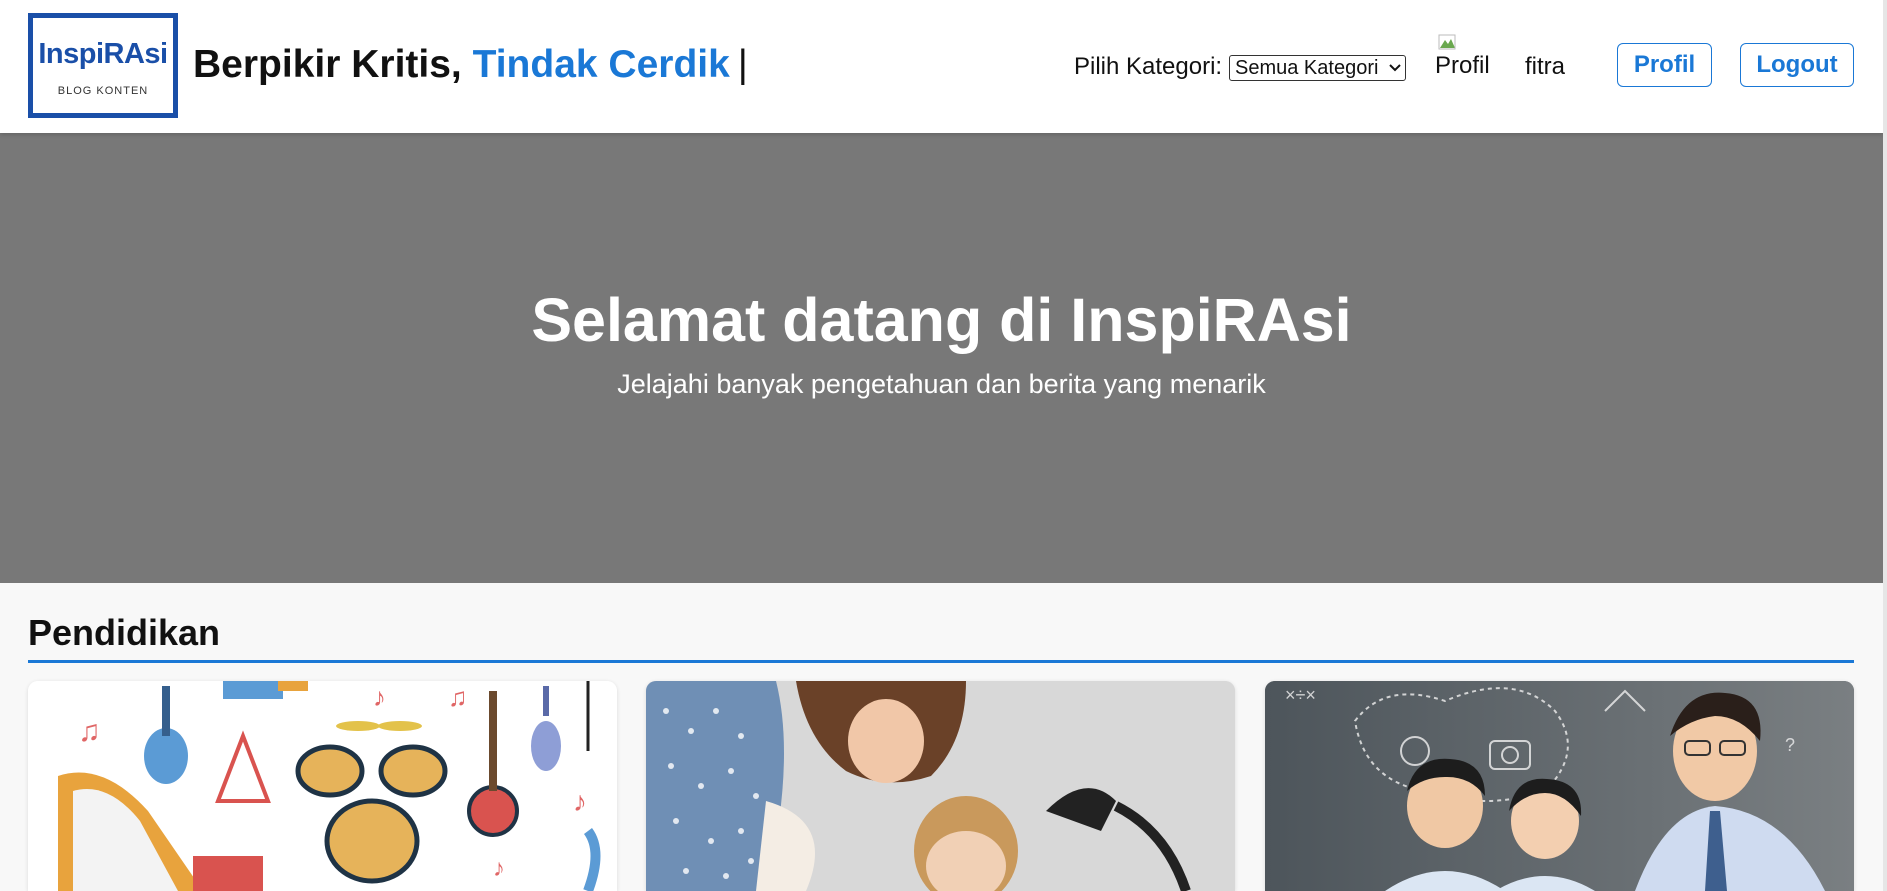 Image resolution: width=1887 pixels, height=891 pixels. Describe the element at coordinates (1462, 65) in the screenshot. I see `avatar-alt-text: Profil` at that location.